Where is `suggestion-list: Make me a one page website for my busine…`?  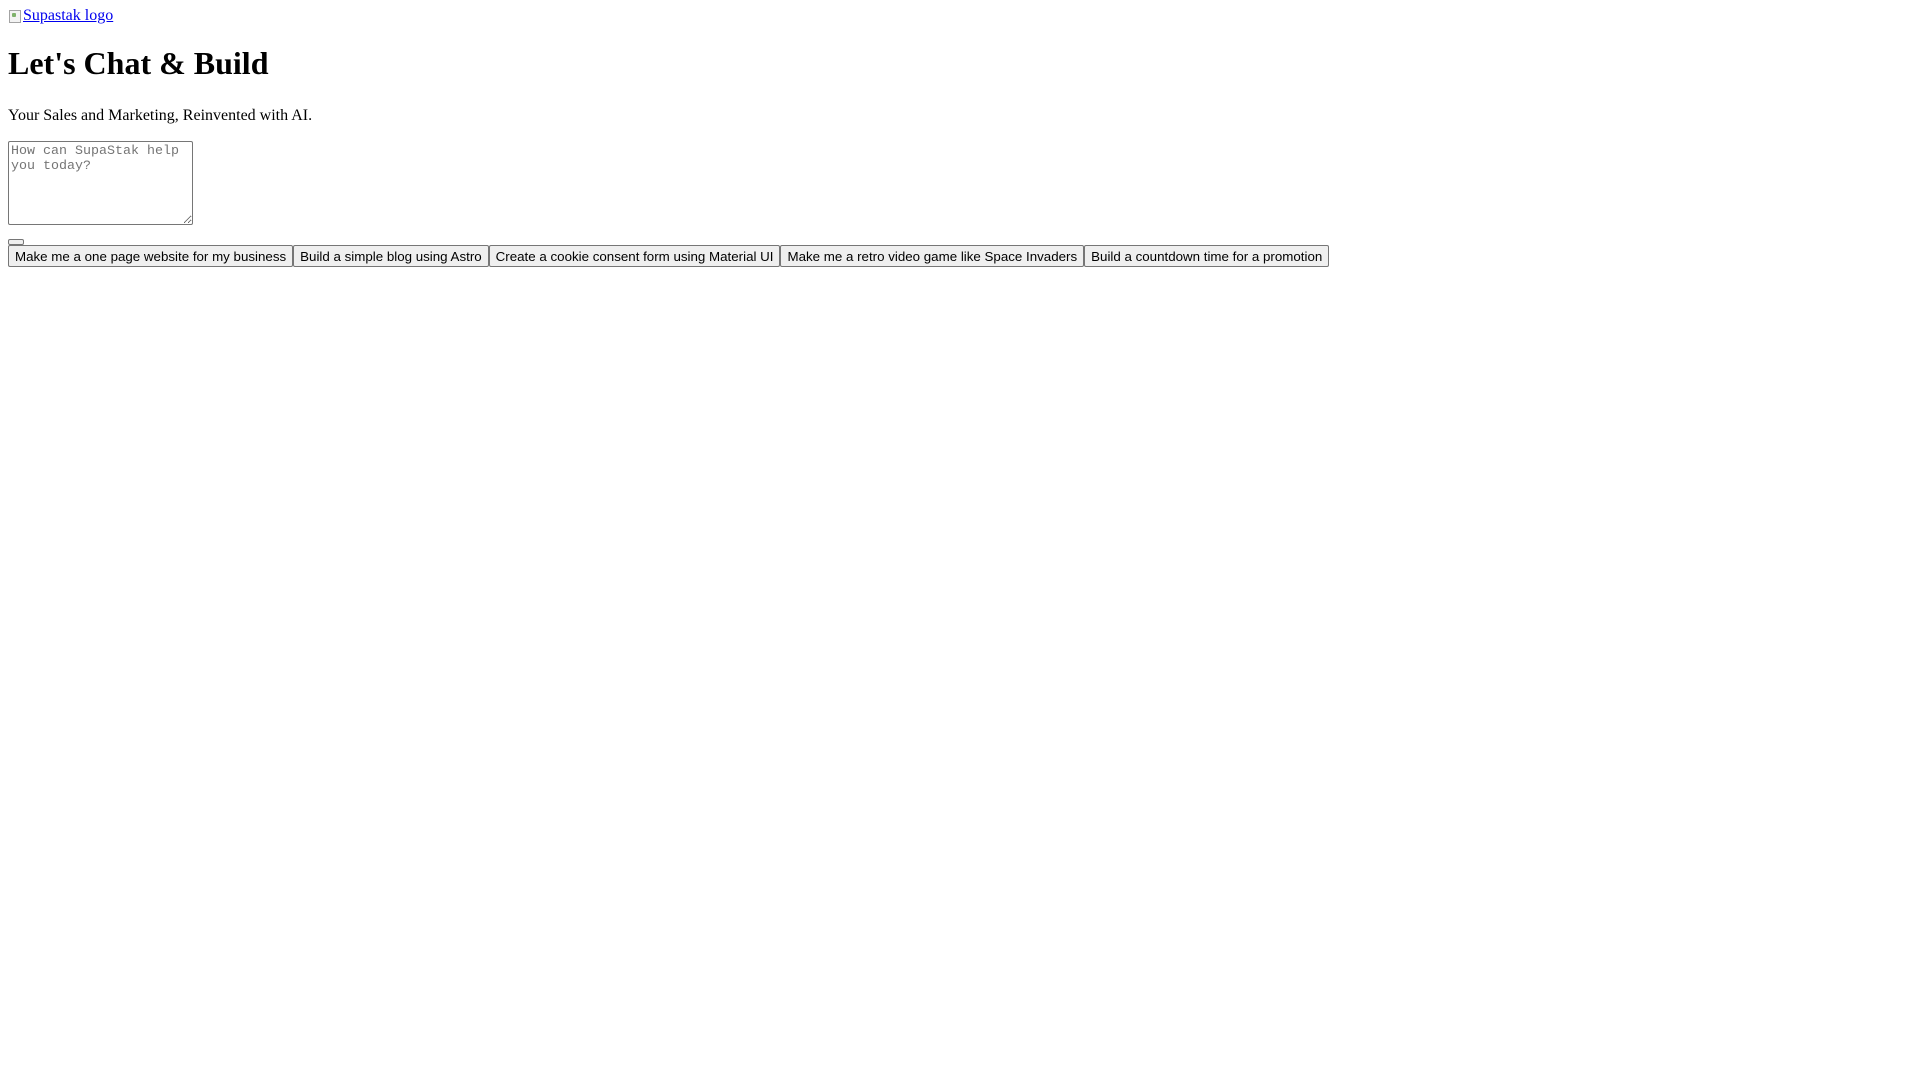
suggestion-list: Make me a one page website for my busine… is located at coordinates (669, 256).